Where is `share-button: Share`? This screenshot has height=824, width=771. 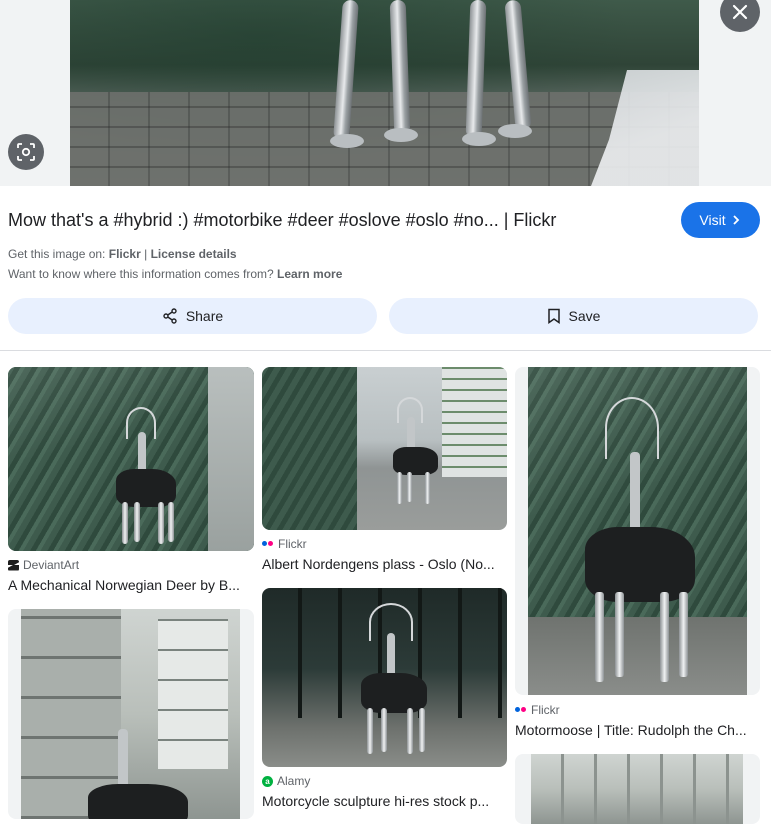 share-button: Share is located at coordinates (192, 316).